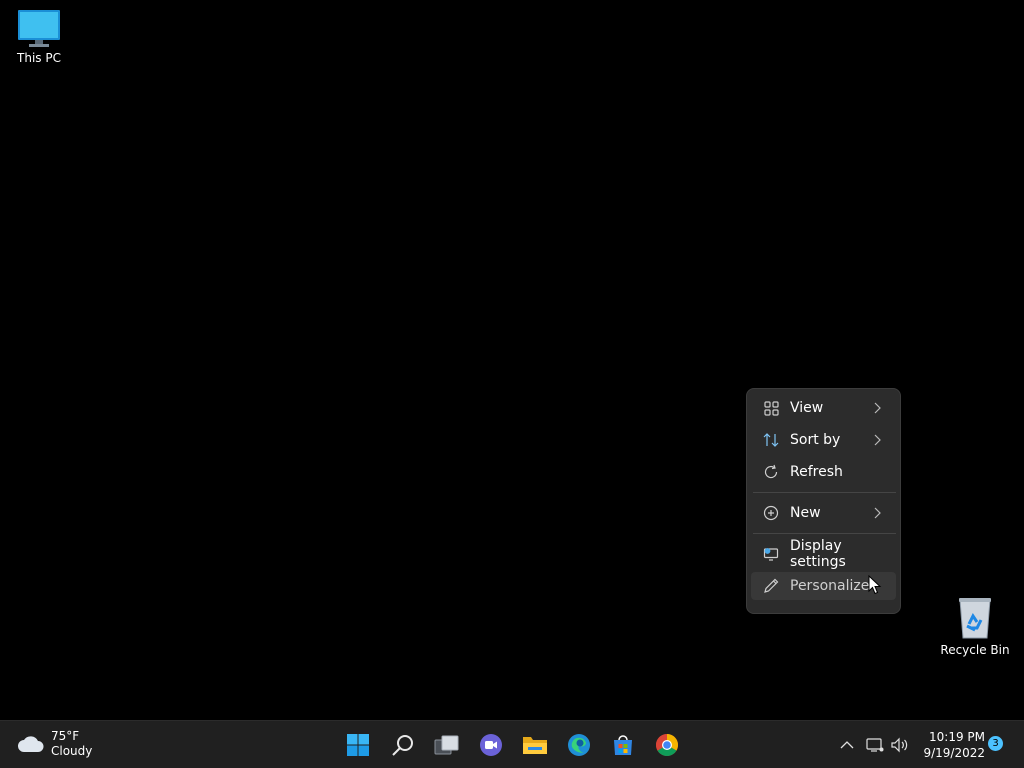 This screenshot has height=768, width=1024. Describe the element at coordinates (72, 751) in the screenshot. I see `weather-condition: Cloudy` at that location.